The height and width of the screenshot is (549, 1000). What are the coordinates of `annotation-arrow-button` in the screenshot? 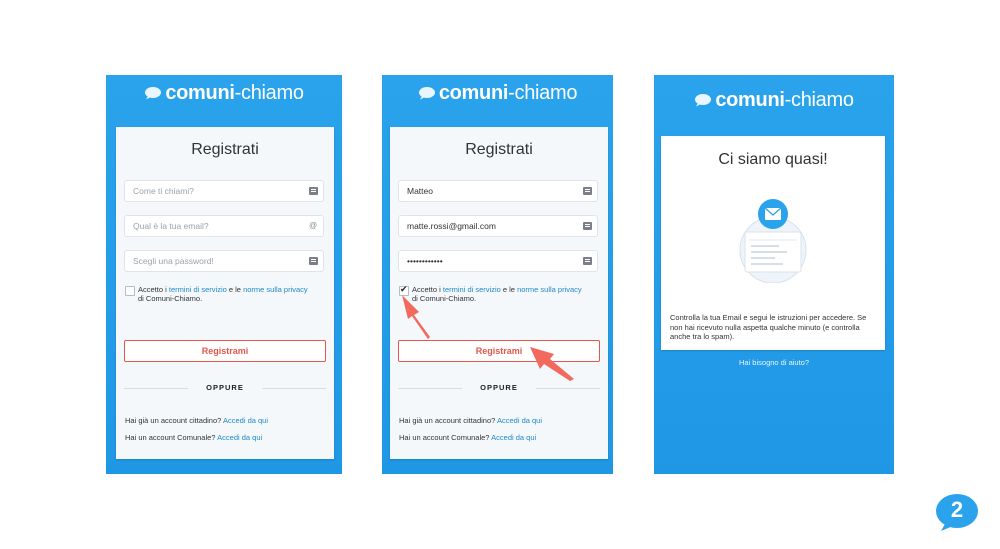 It's located at (552, 364).